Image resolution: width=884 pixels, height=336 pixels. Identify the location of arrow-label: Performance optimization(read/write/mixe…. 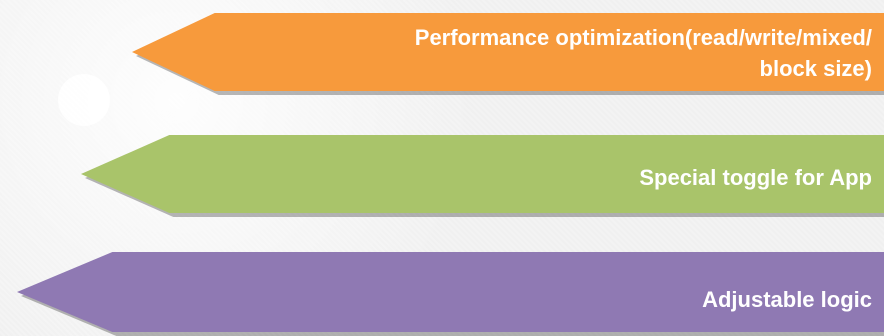
(643, 52).